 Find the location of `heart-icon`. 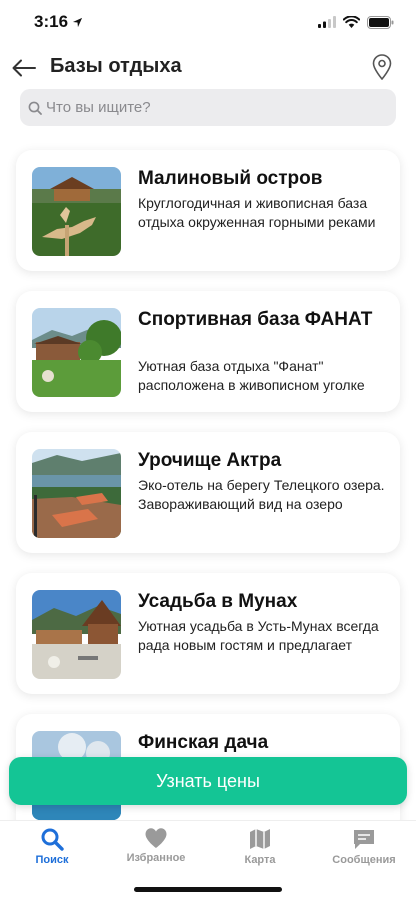

heart-icon is located at coordinates (156, 838).